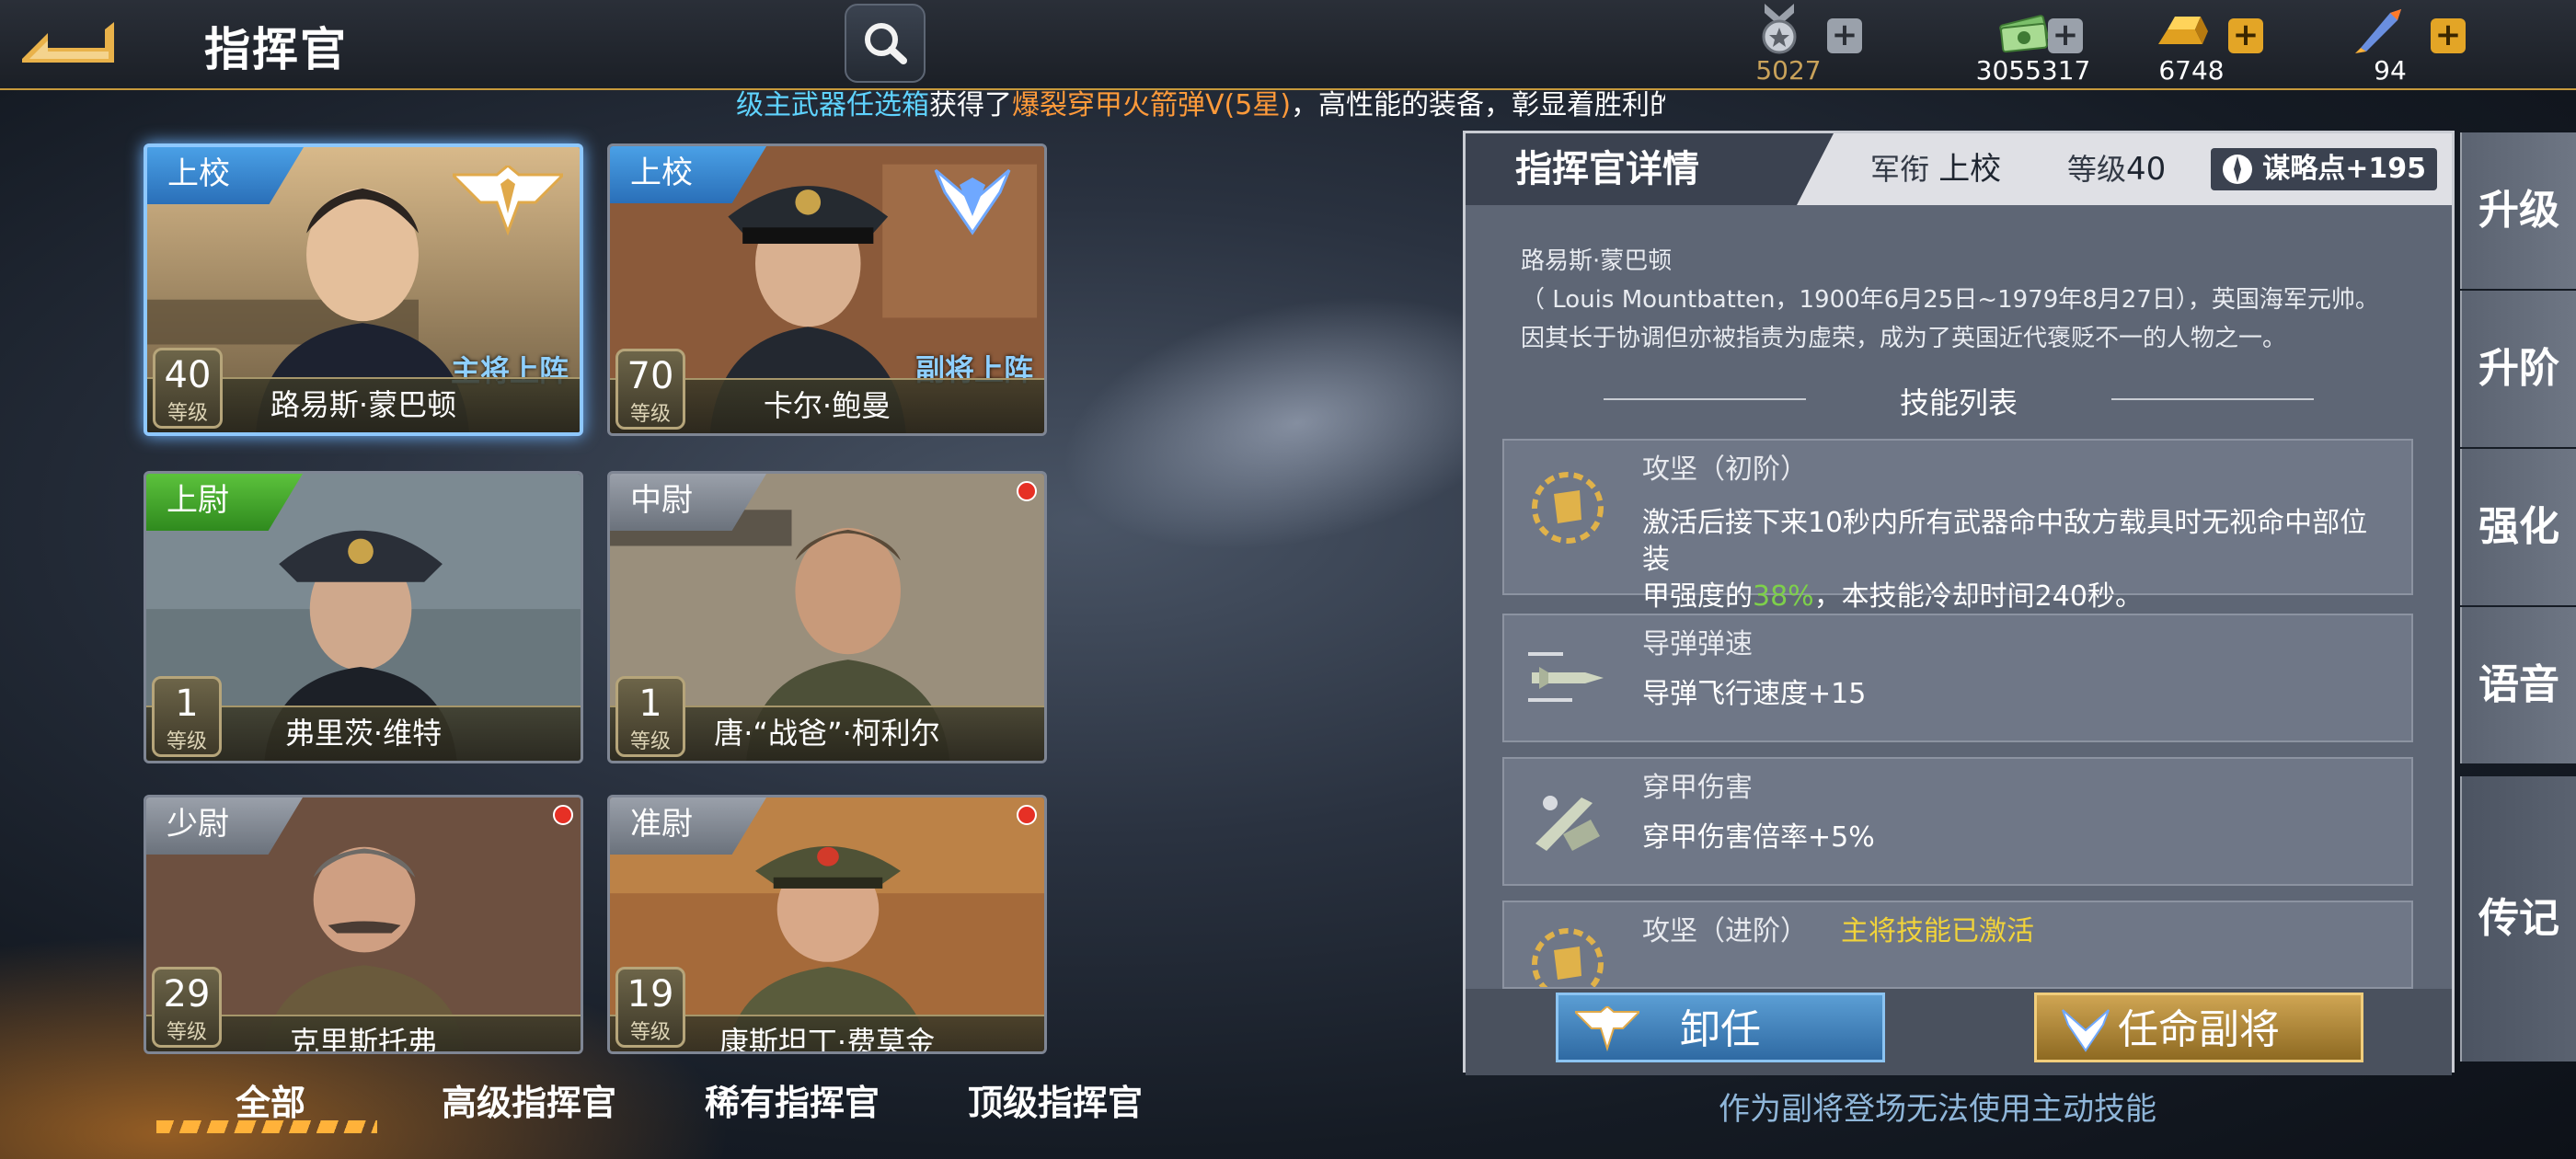  Describe the element at coordinates (1978, 596) in the screenshot. I see `skill-desc-text: ，本技能冷却时间240秒。` at that location.